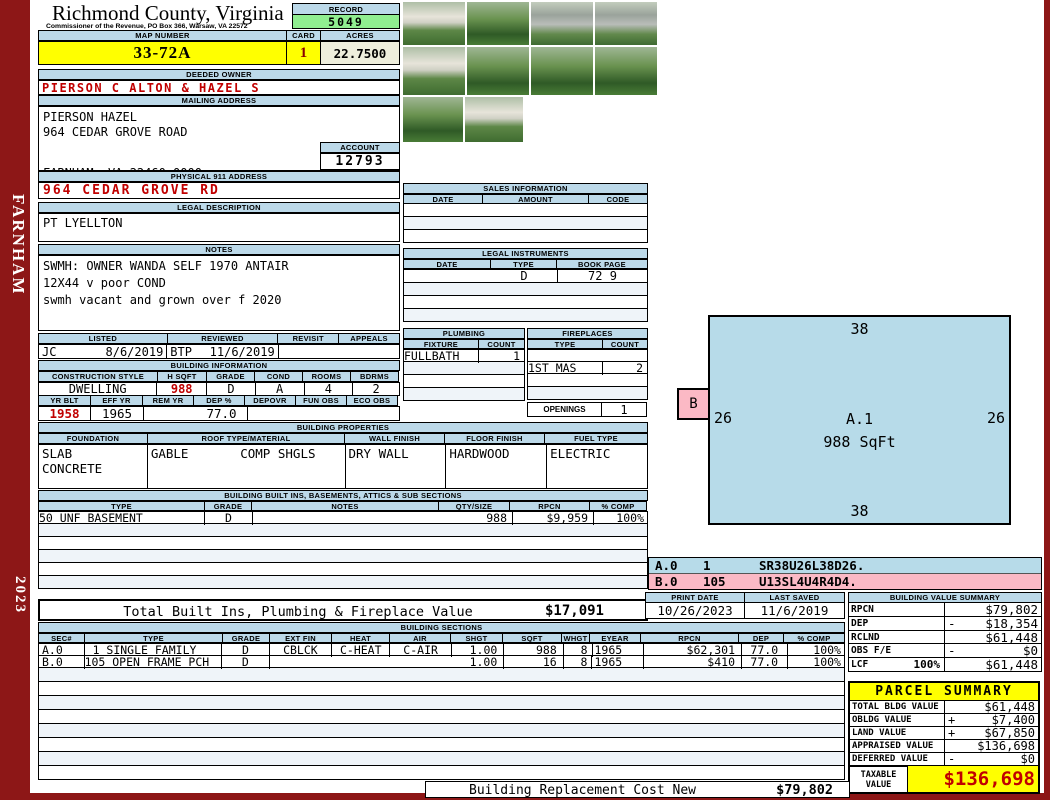 This screenshot has width=1050, height=800. Describe the element at coordinates (794, 610) in the screenshot. I see `last-saved-value: 11/6/2019` at that location.